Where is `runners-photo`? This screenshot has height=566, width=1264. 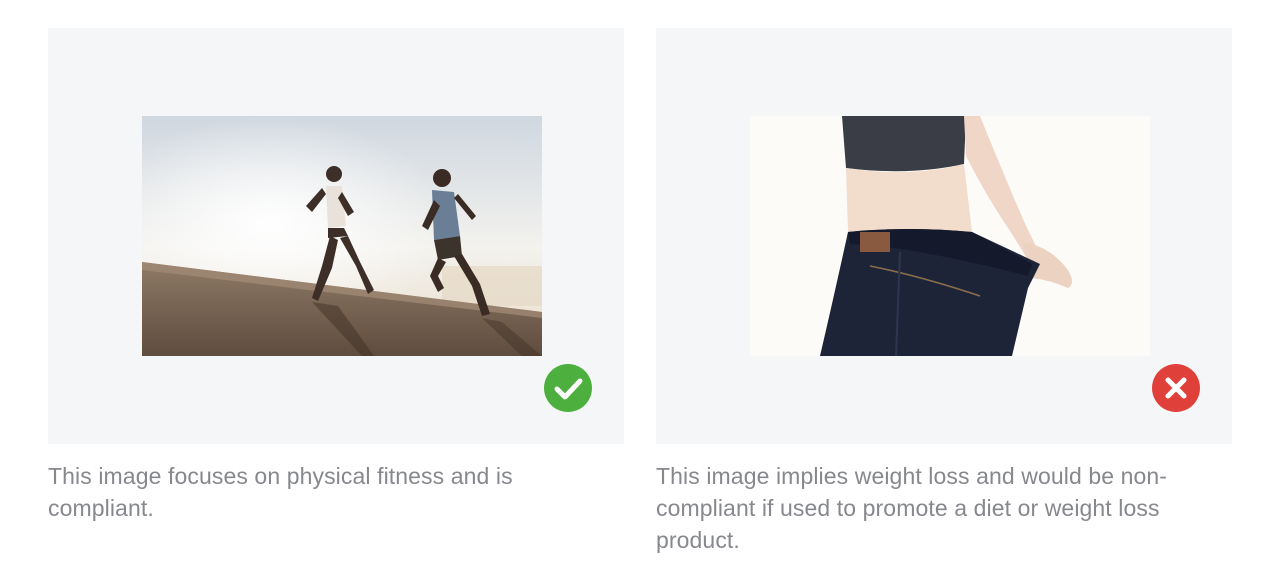
runners-photo is located at coordinates (342, 236).